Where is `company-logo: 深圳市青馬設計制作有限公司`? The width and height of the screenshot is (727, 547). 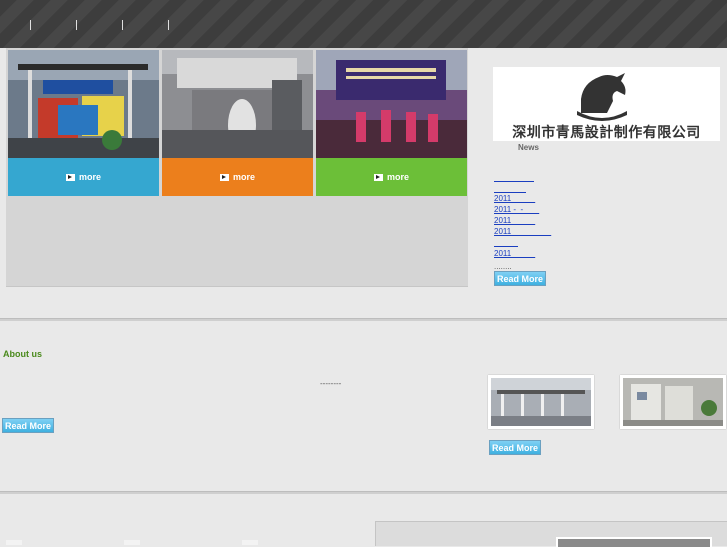 company-logo: 深圳市青馬設計制作有限公司 is located at coordinates (606, 104).